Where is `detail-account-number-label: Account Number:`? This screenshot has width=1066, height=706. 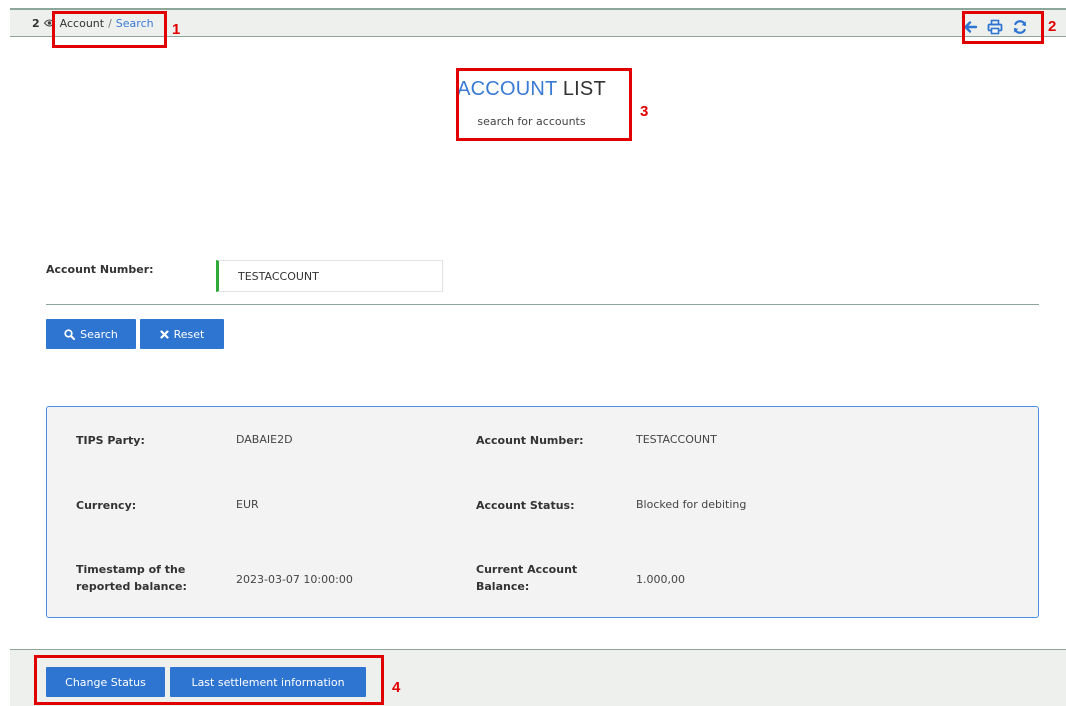 detail-account-number-label: Account Number: is located at coordinates (530, 440).